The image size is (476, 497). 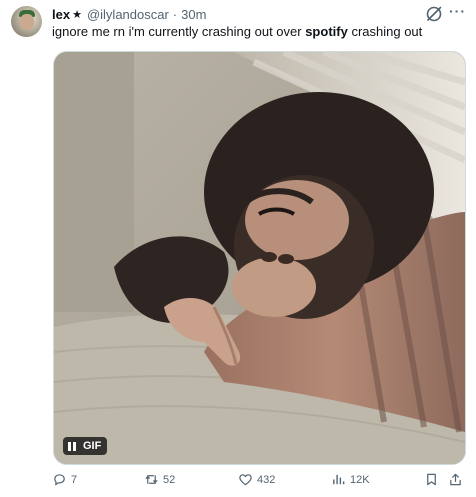 I want to click on share-button, so click(x=455, y=479).